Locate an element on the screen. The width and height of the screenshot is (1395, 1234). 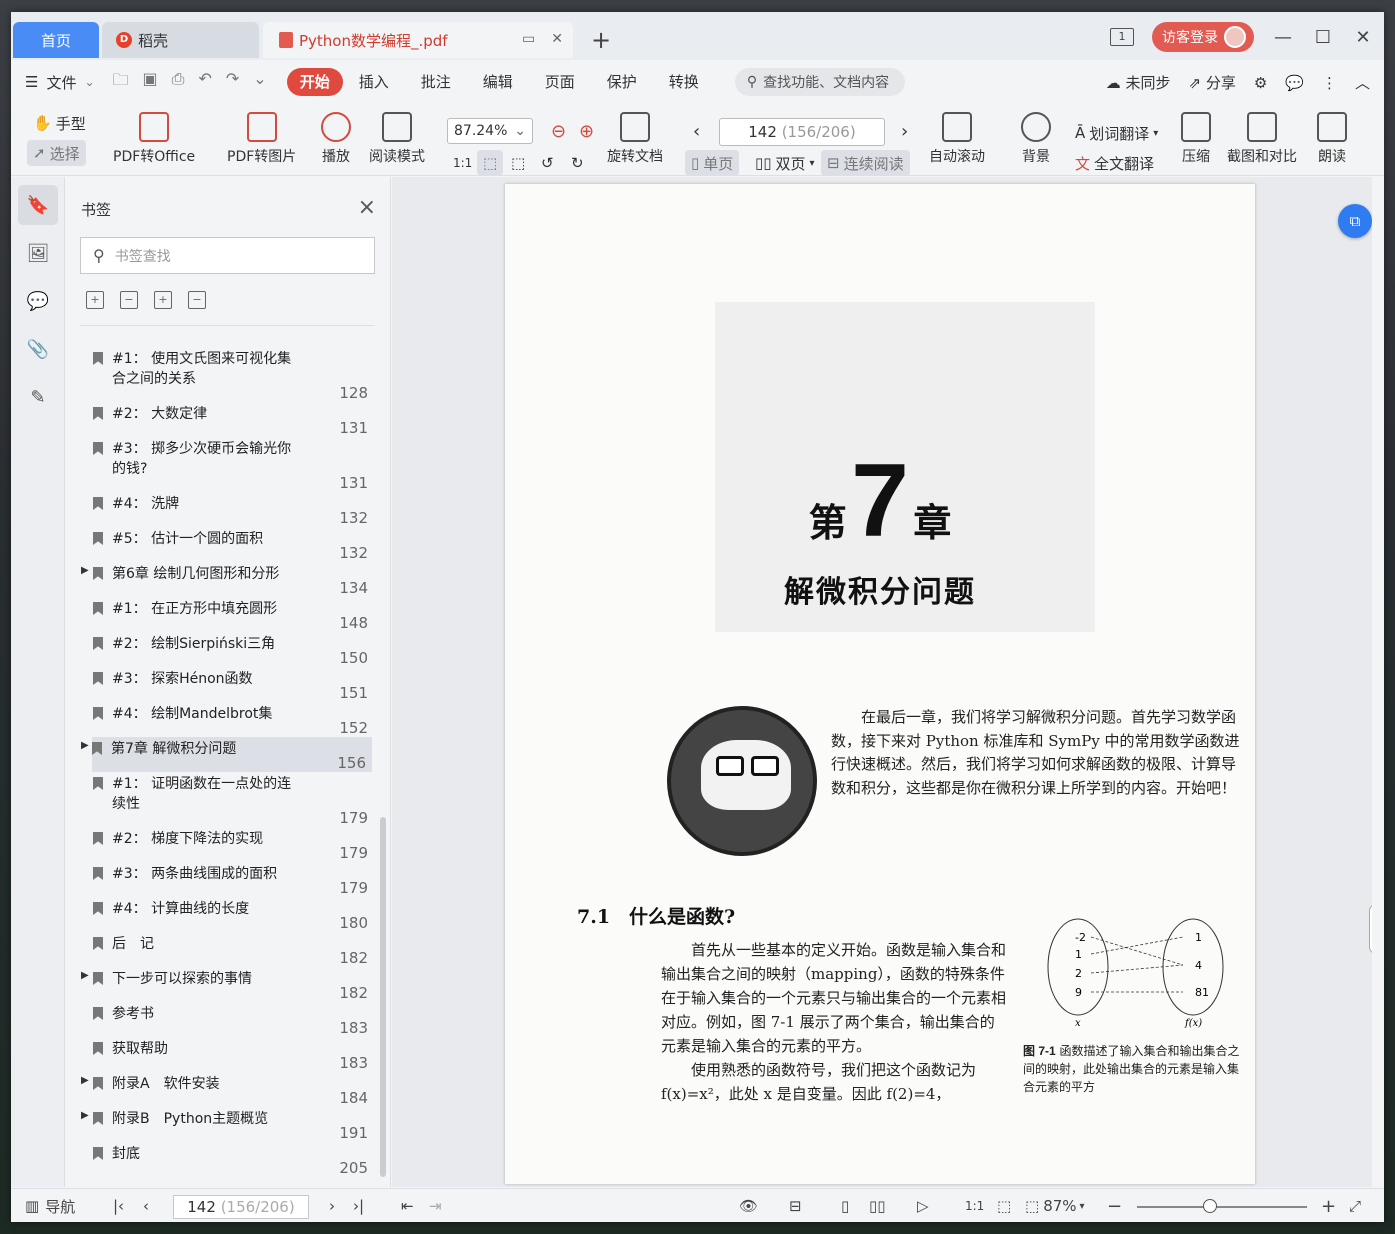
minimize-icon: — is located at coordinates (1283, 37).